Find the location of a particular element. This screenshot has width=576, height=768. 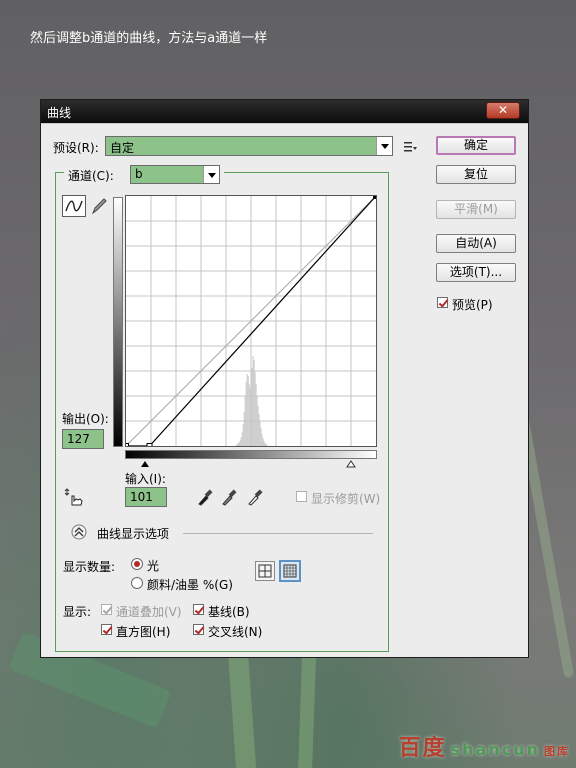

input-sliders is located at coordinates (261, 465).